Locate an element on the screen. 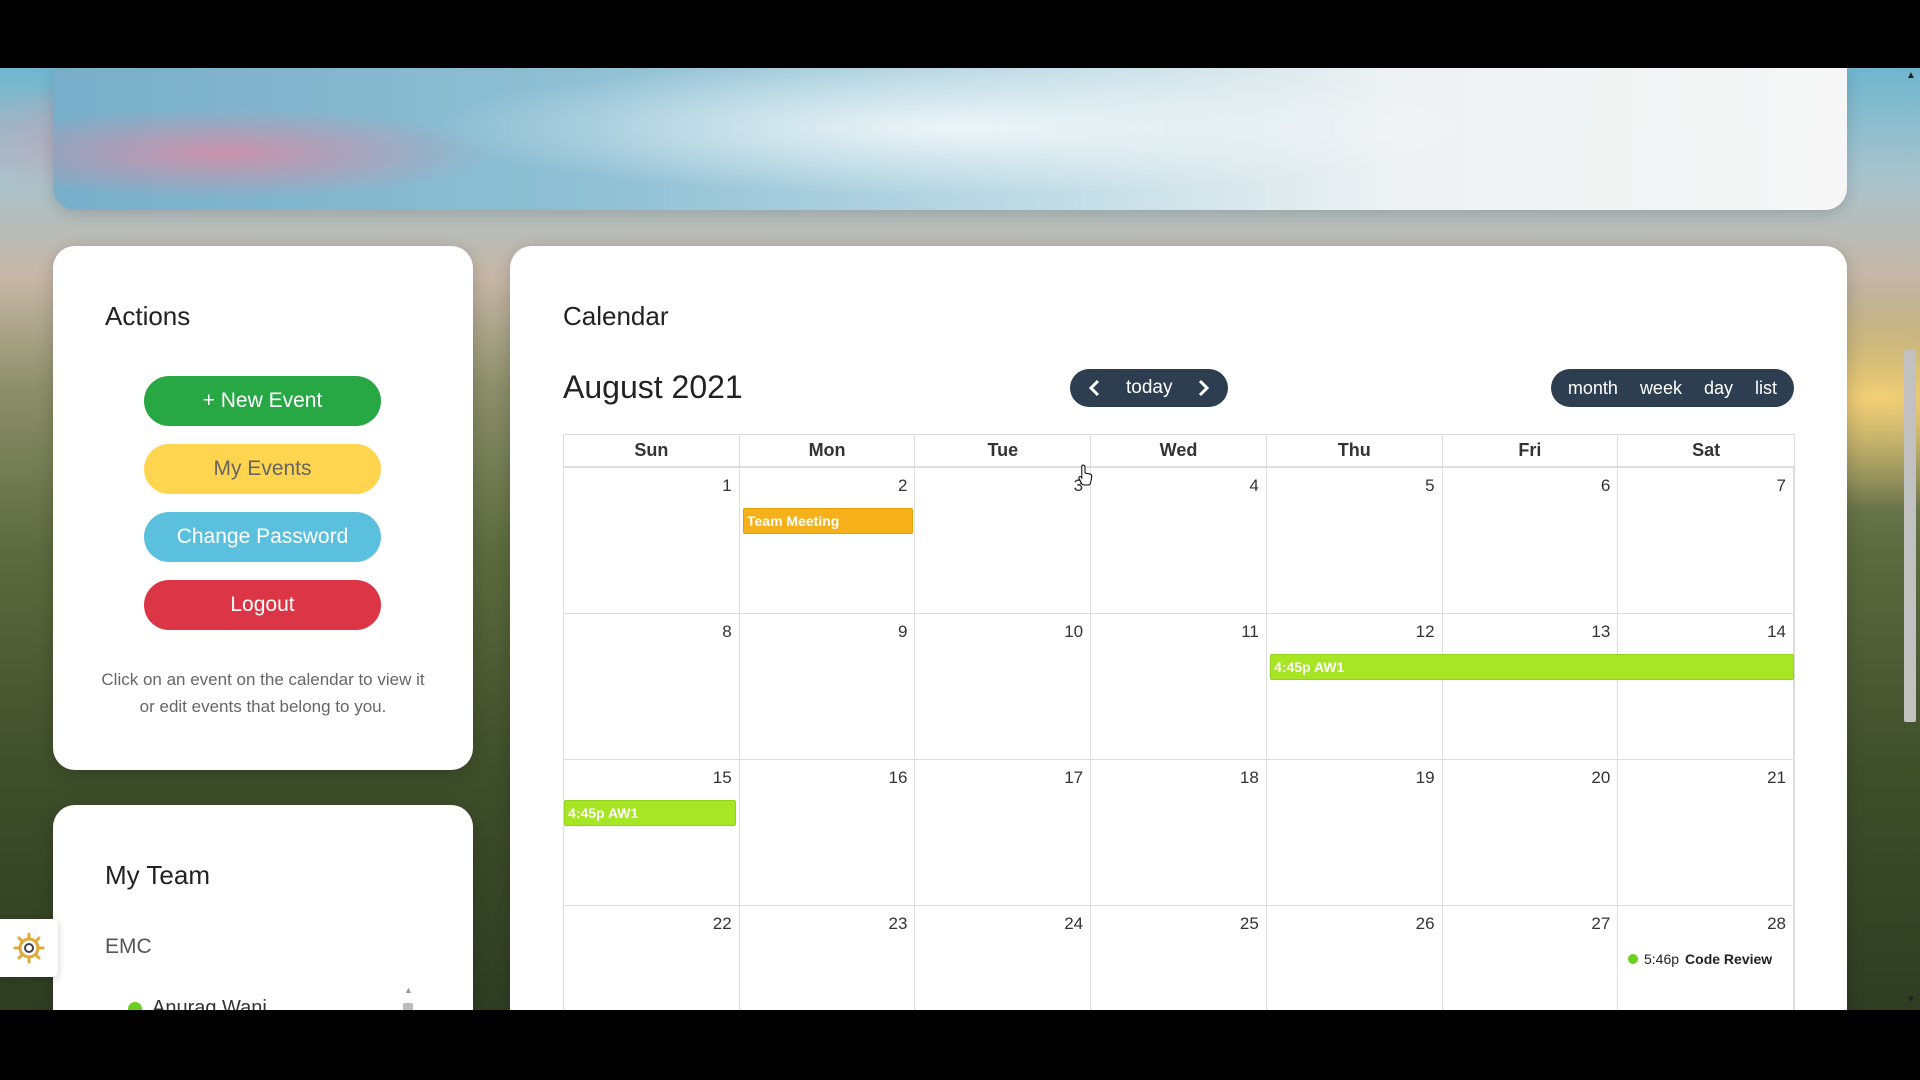 The height and width of the screenshot is (1080, 1920). day-cell: 11 is located at coordinates (1179, 686).